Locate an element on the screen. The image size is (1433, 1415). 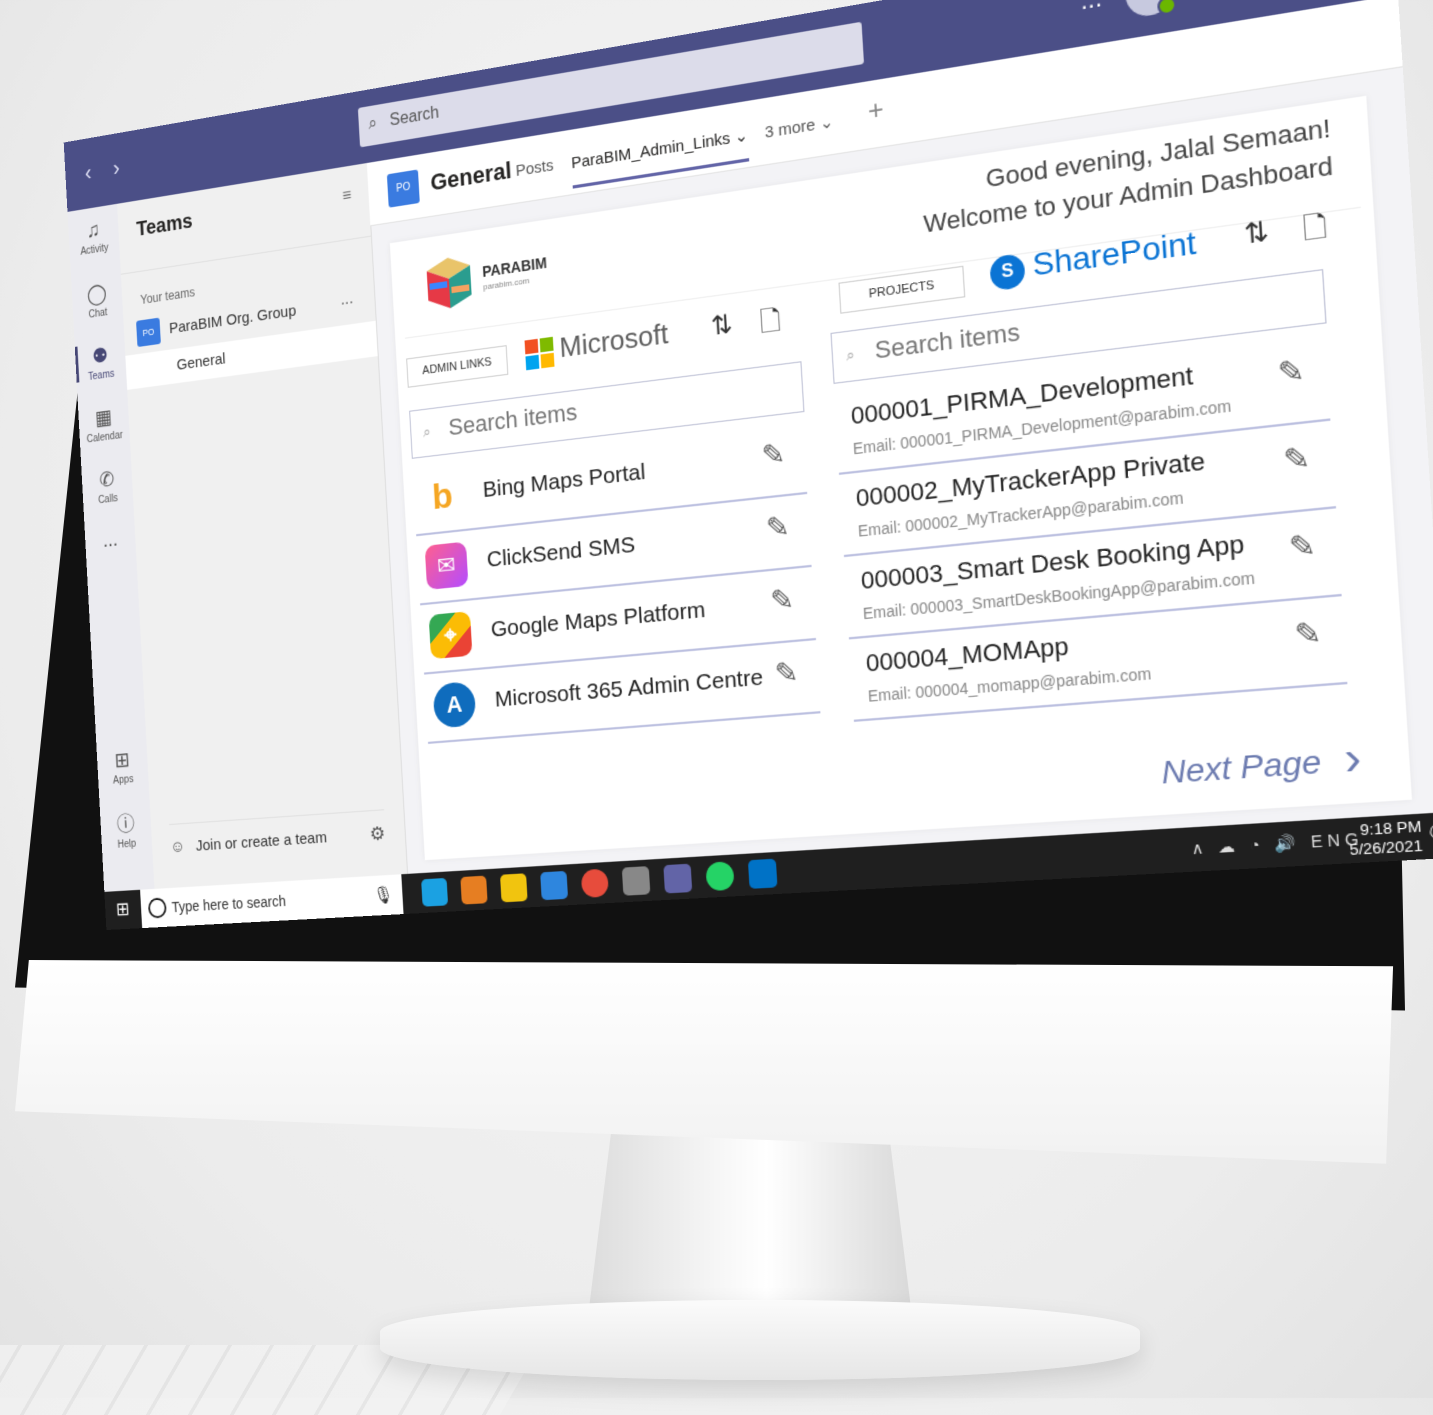
tab-parabim-admin-links: ParaBIM_Admin_Links ⌄ is located at coordinates (660, 156).